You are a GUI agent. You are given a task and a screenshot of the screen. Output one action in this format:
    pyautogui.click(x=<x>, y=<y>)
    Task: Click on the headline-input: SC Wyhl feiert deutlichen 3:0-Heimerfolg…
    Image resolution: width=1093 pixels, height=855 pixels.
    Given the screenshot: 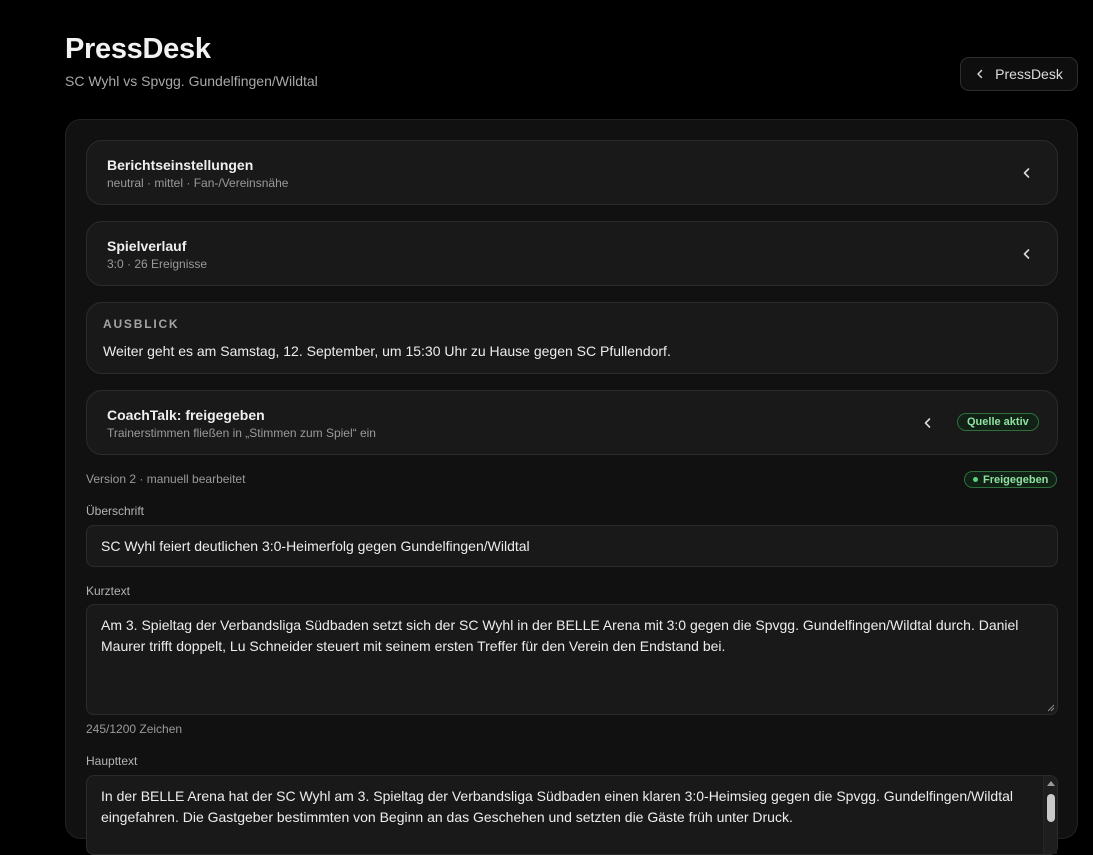 What is the action you would take?
    pyautogui.click(x=572, y=546)
    